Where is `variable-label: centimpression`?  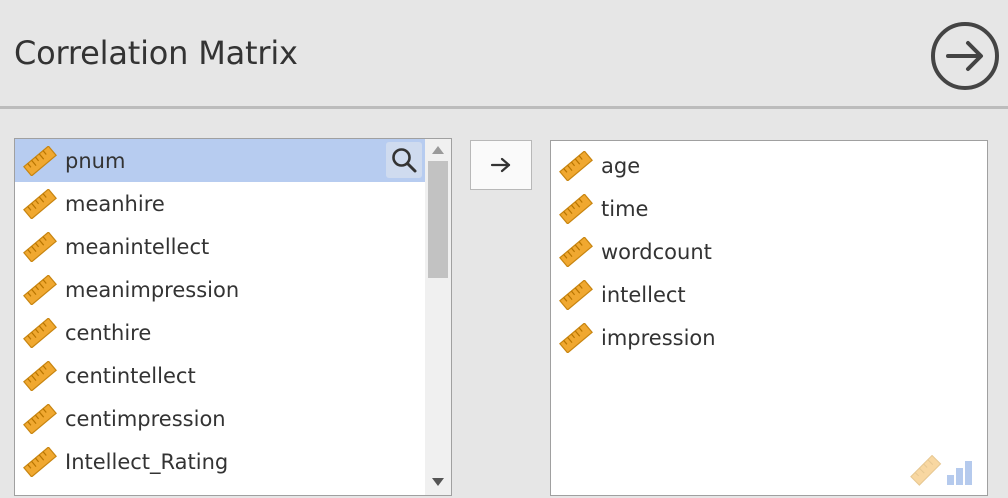
variable-label: centimpression is located at coordinates (145, 418).